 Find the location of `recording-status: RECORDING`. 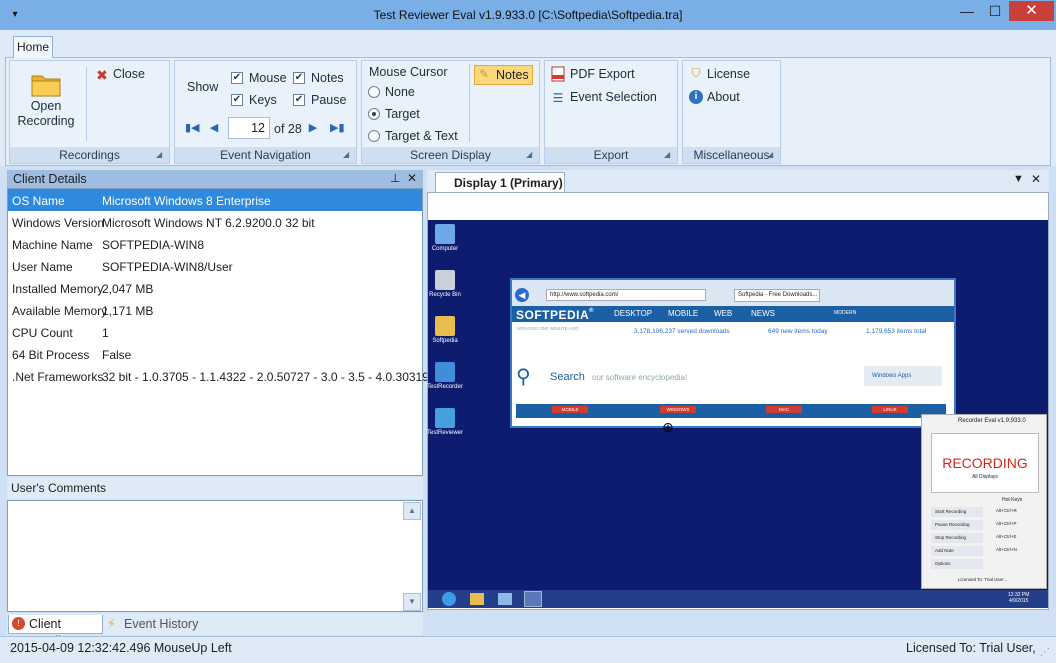

recording-status: RECORDING is located at coordinates (985, 463).